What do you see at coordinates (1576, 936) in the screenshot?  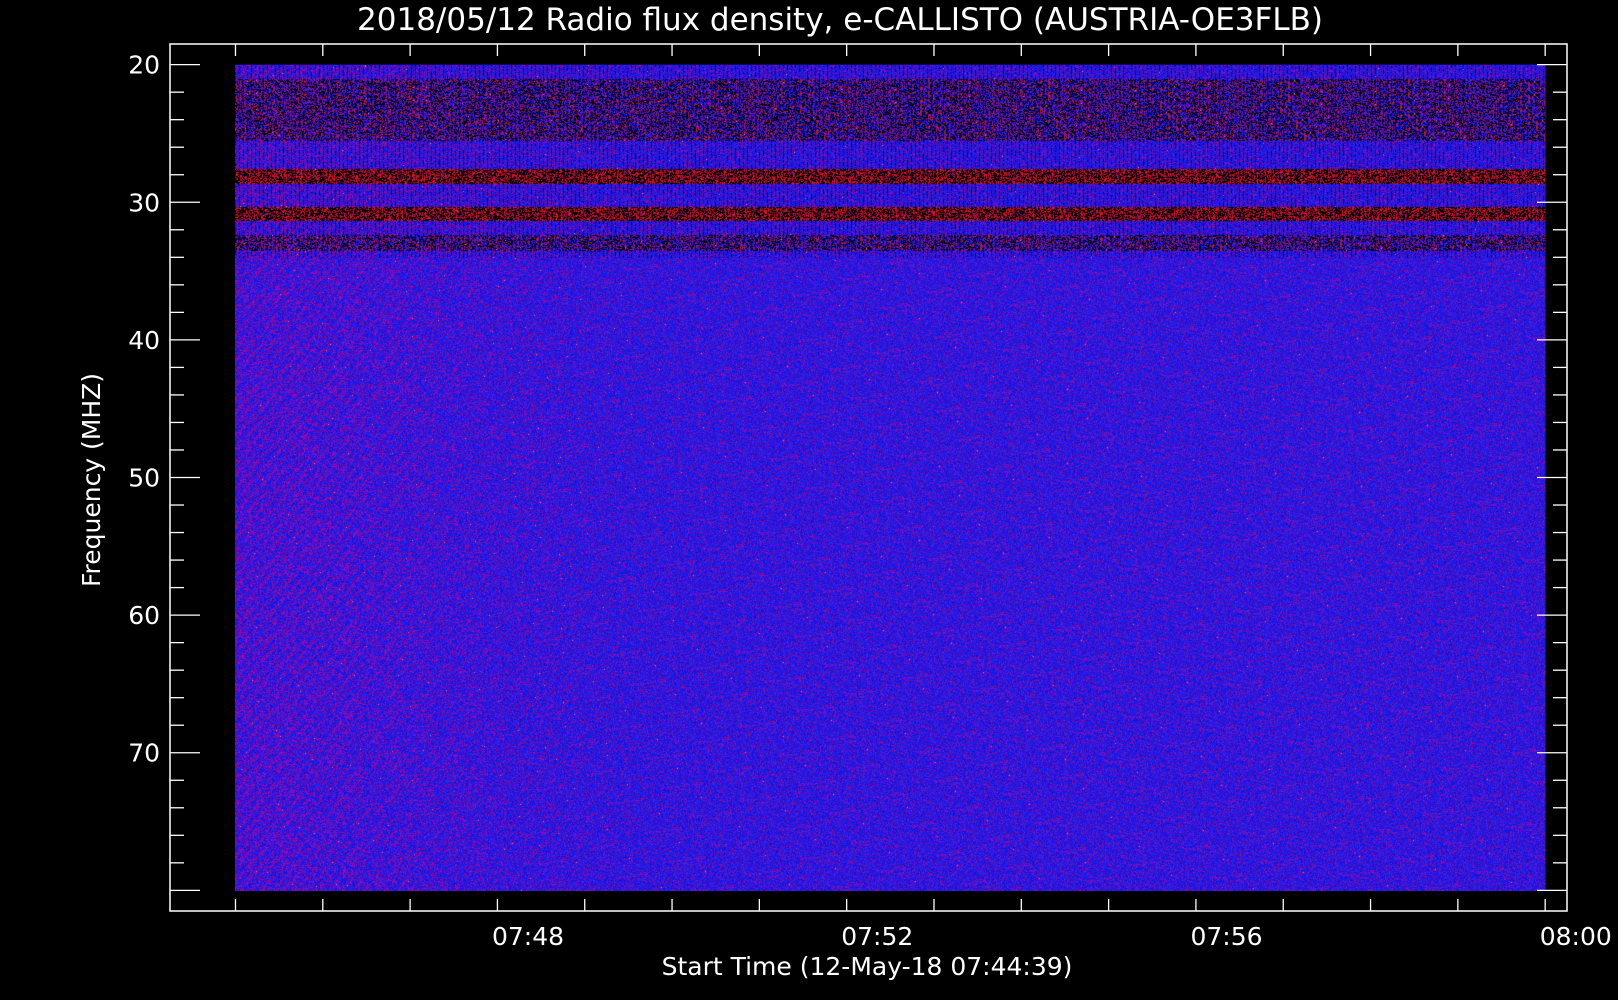 I see `x-tick-label: 08:00` at bounding box center [1576, 936].